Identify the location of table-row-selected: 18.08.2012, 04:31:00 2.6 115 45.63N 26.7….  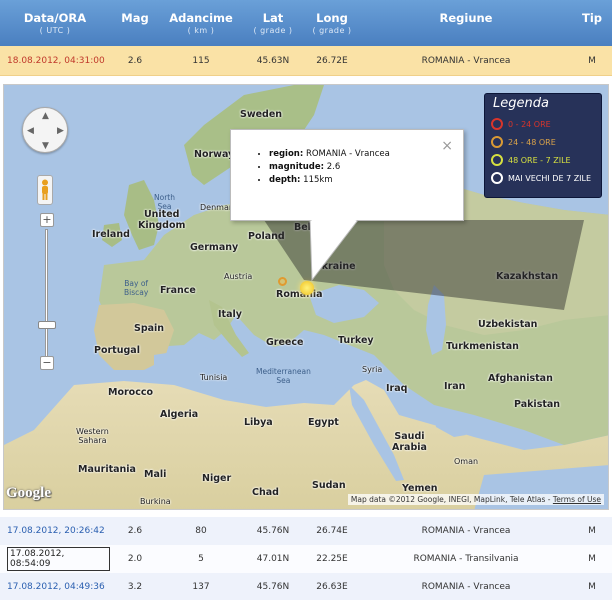
(306, 61).